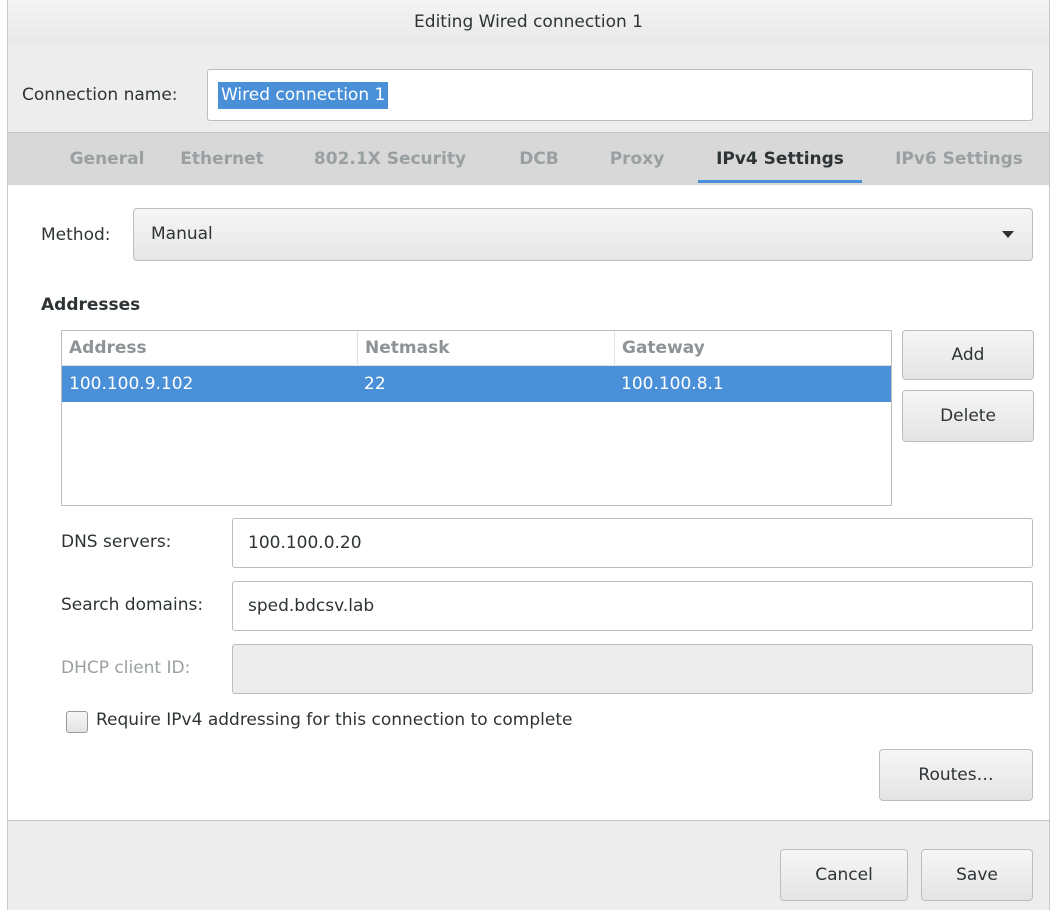 The width and height of the screenshot is (1057, 910). What do you see at coordinates (485, 348) in the screenshot?
I see `column-header-netmask: Netmask` at bounding box center [485, 348].